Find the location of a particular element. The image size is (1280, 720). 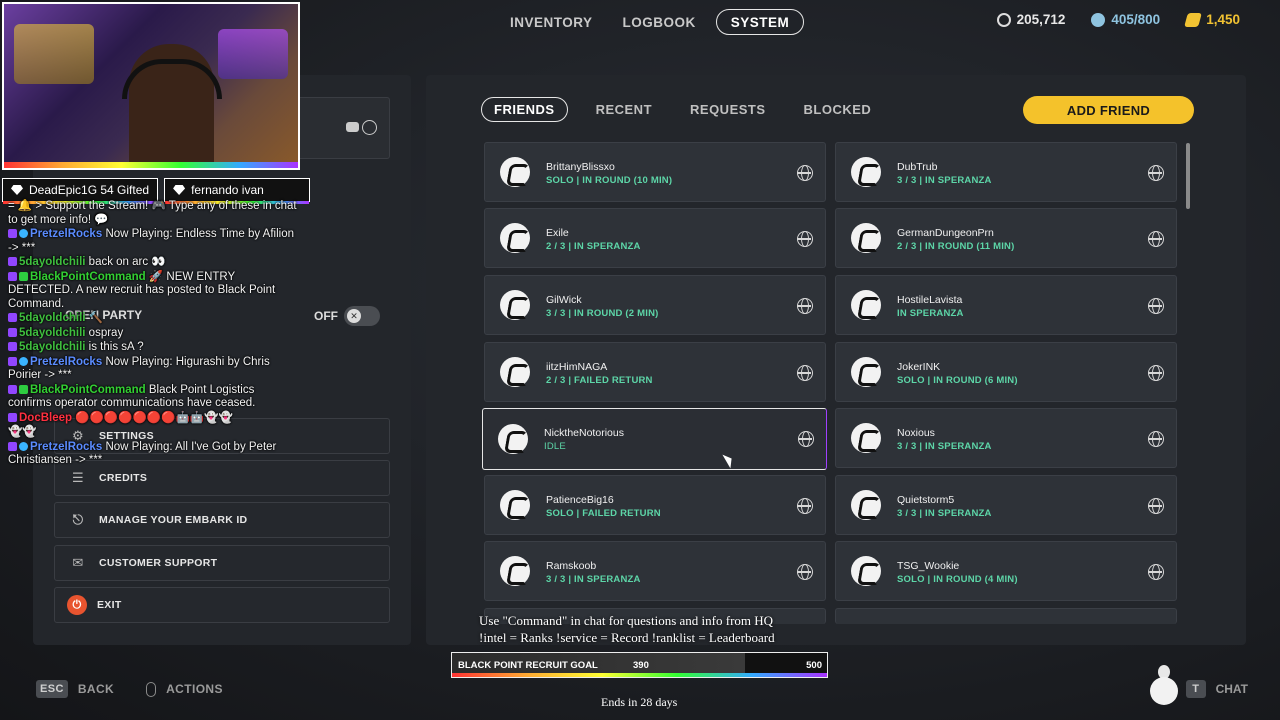

manage-embark-id-button: ⎋ MANAGE YOUR EMBARK ID is located at coordinates (222, 520).